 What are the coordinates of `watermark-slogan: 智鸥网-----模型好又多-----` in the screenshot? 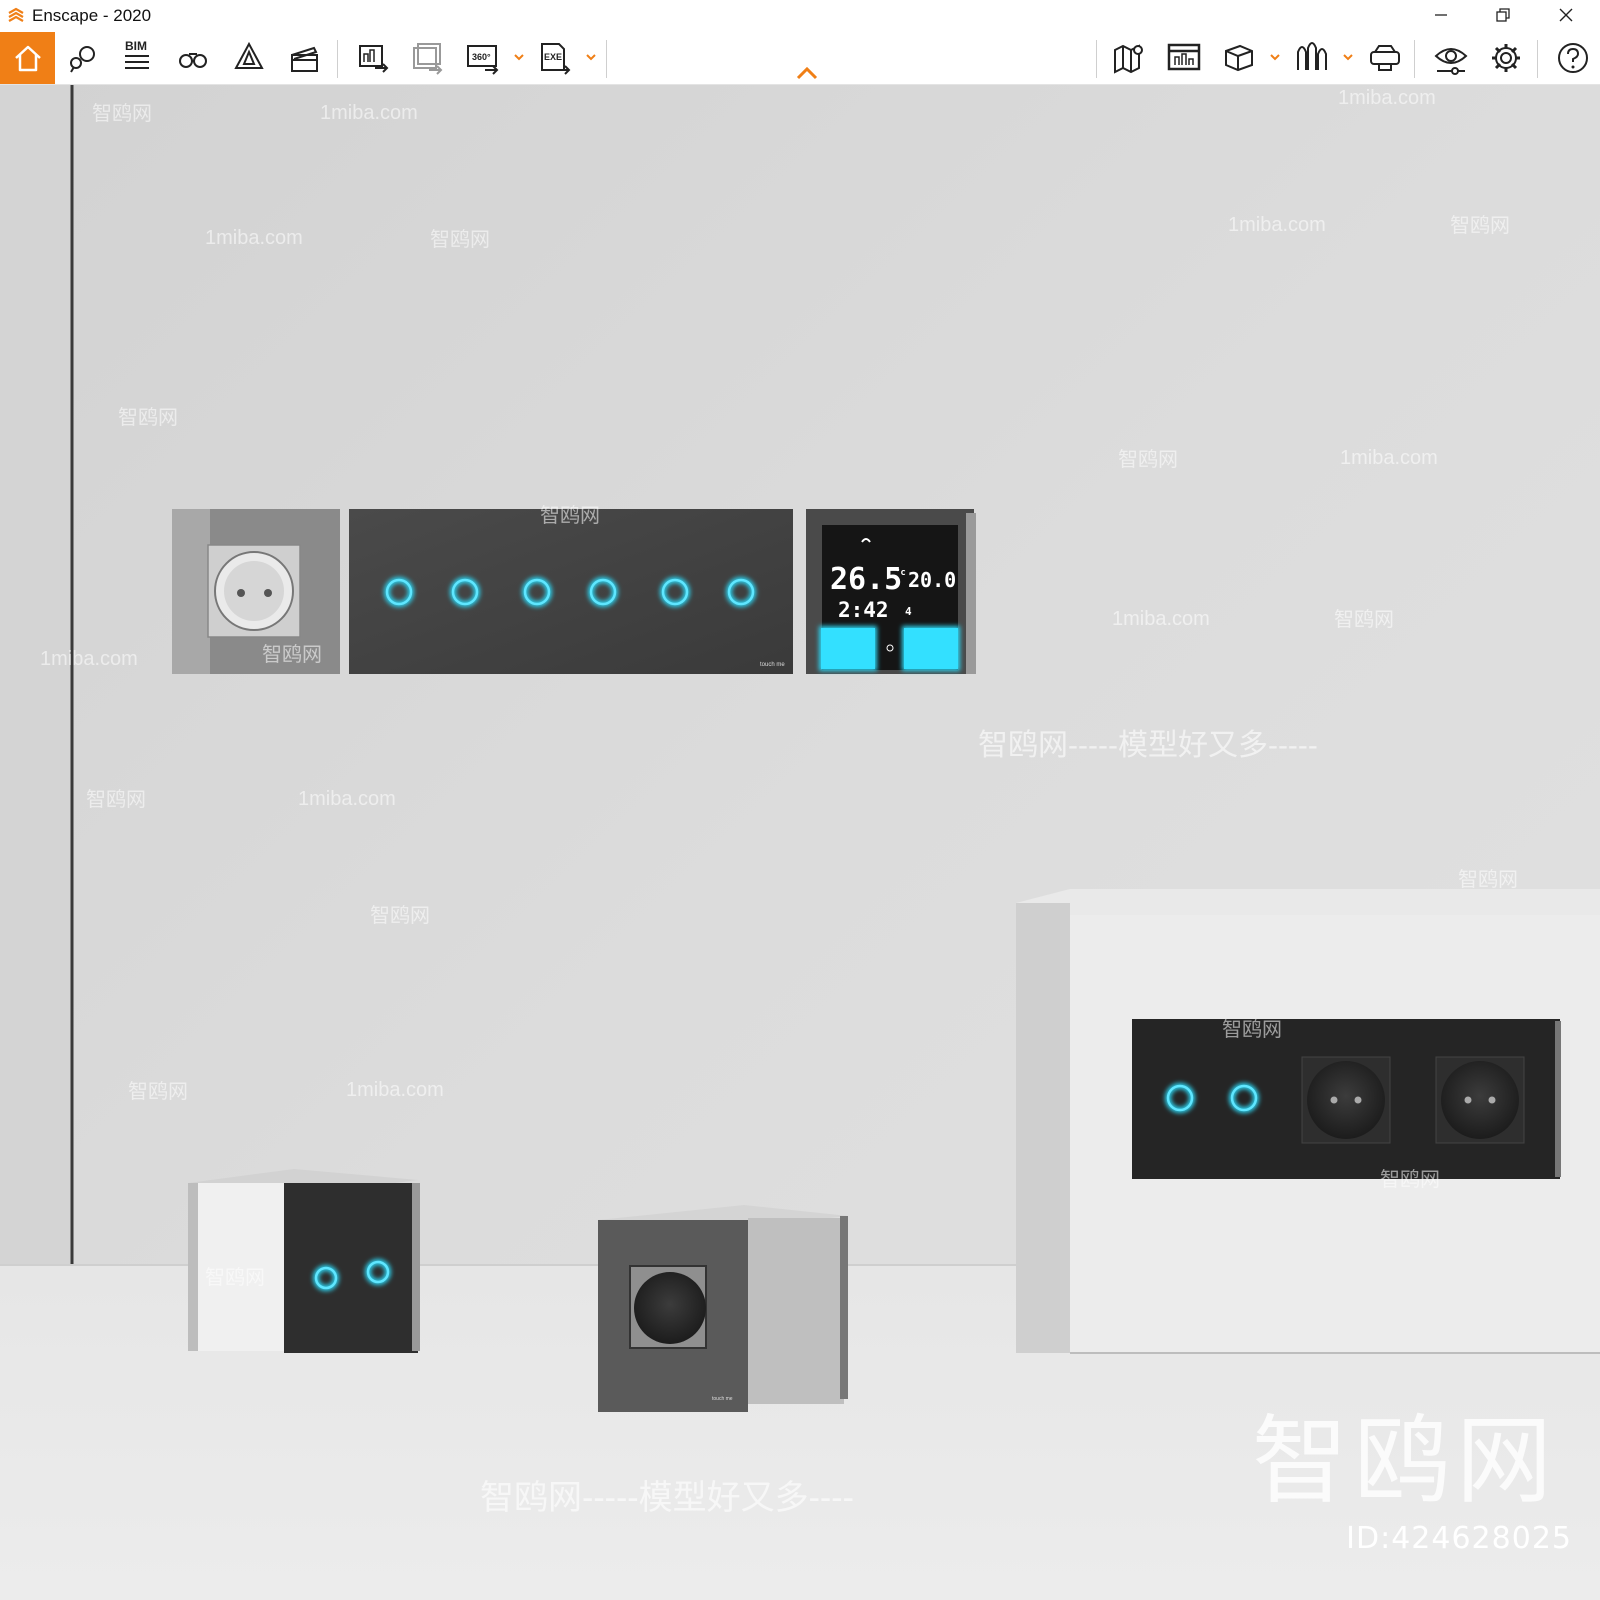 It's located at (1148, 745).